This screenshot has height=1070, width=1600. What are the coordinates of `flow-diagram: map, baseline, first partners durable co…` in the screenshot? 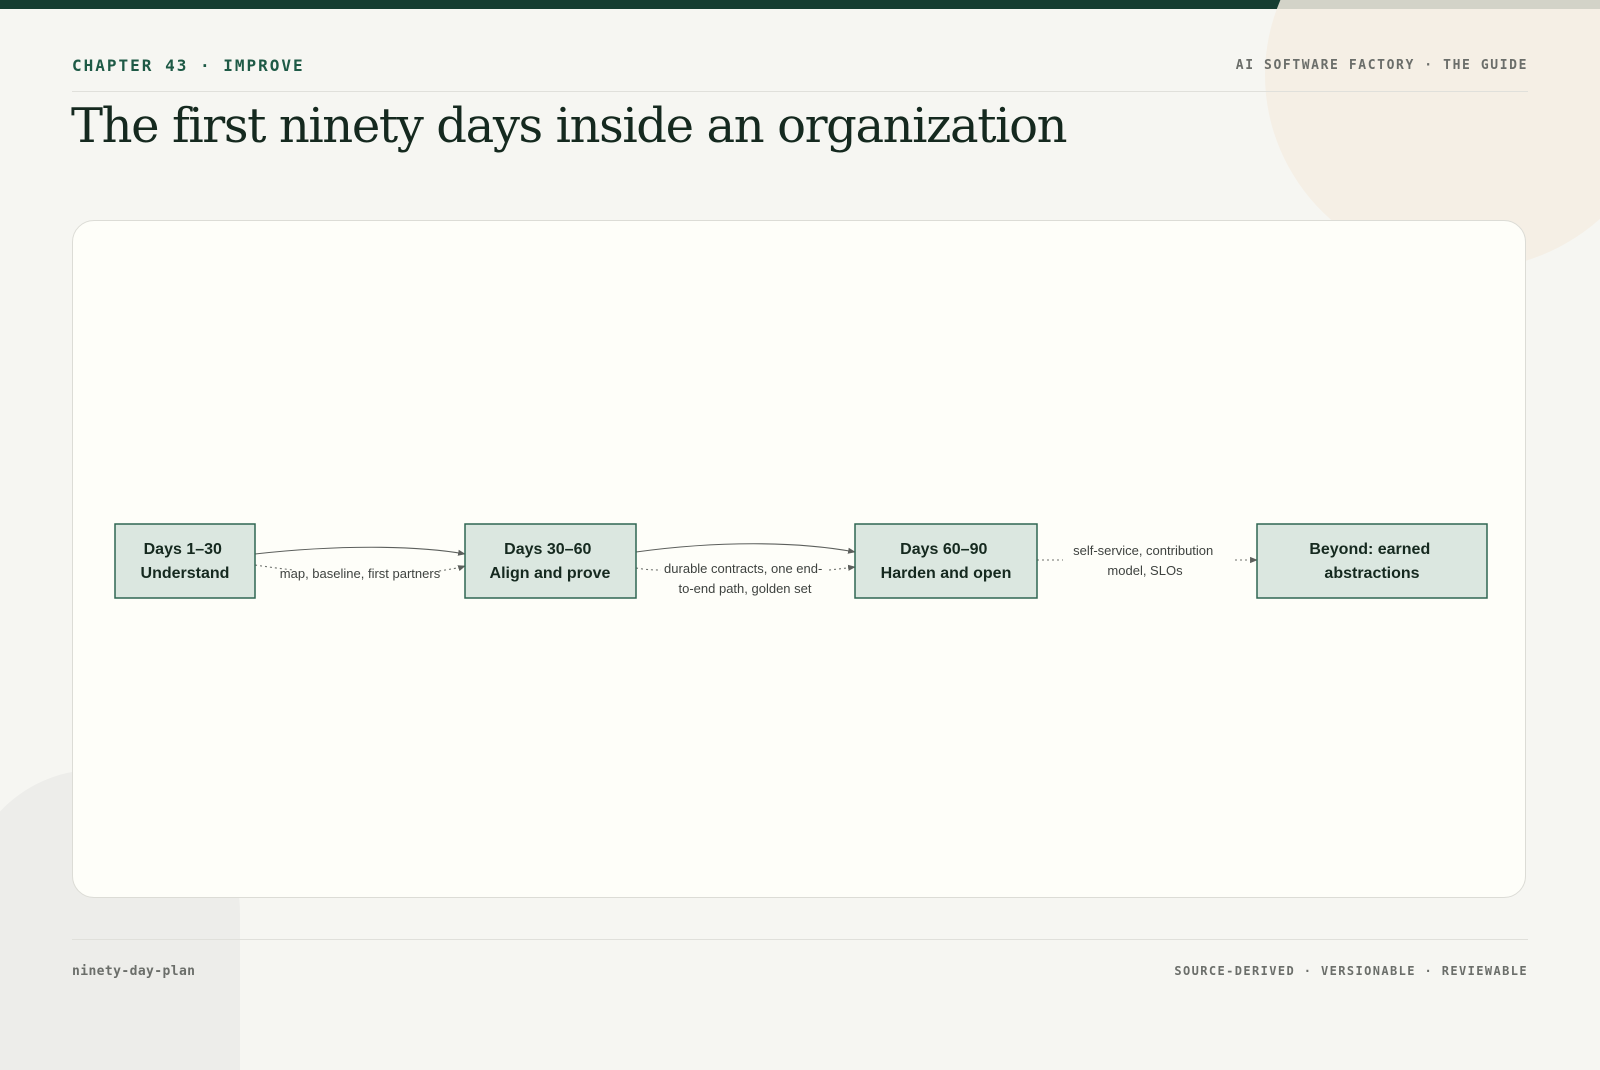 It's located at (801, 561).